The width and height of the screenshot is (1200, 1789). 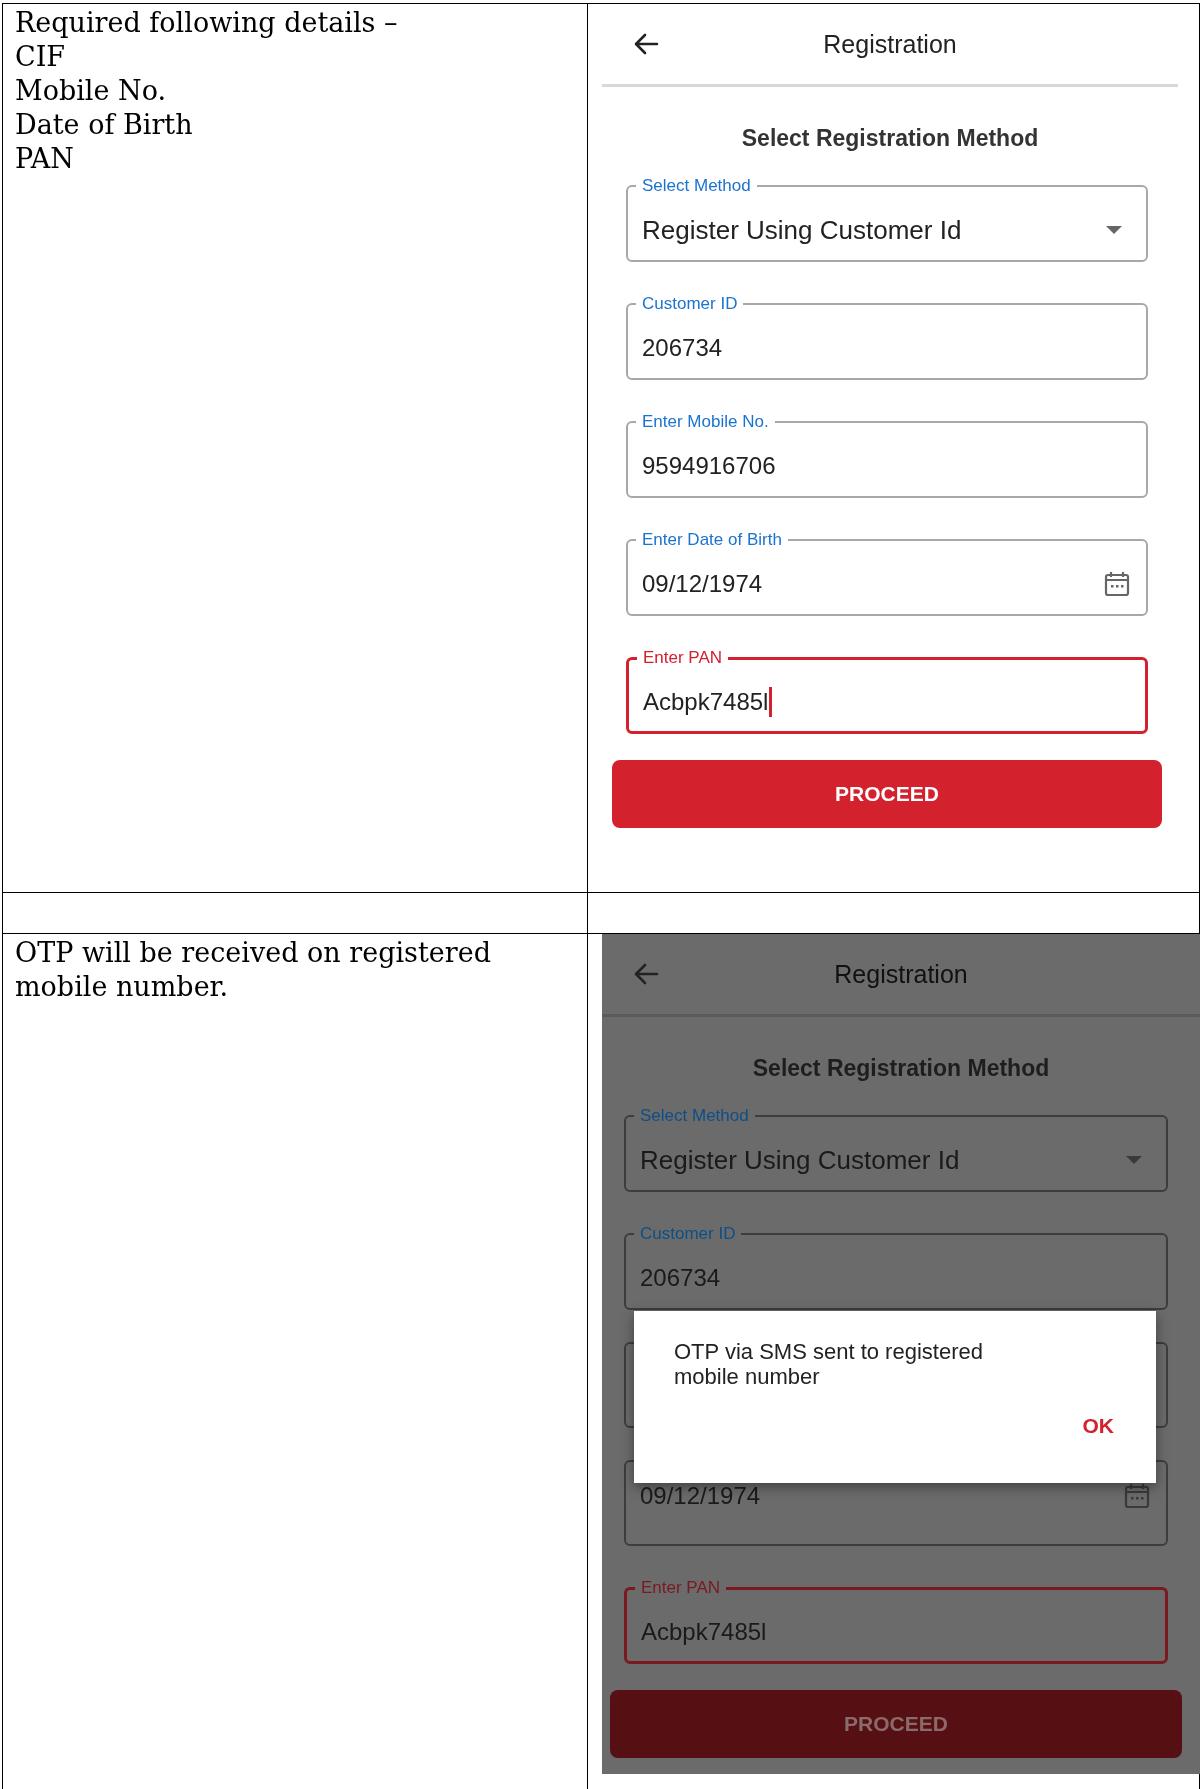 What do you see at coordinates (207, 23) in the screenshot?
I see `description-text: Required following details –` at bounding box center [207, 23].